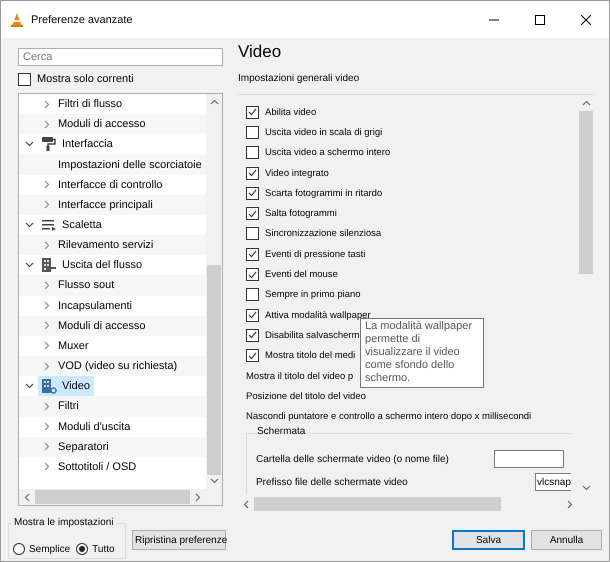 This screenshot has width=610, height=562. Describe the element at coordinates (94, 426) in the screenshot. I see `tree-item: Moduli d'uscita` at that location.